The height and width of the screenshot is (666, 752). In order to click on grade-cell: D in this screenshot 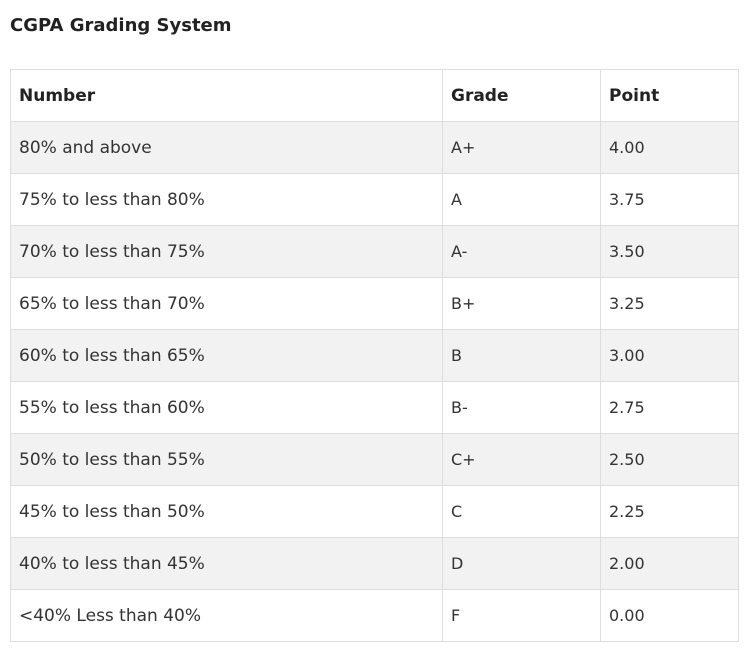, I will do `click(521, 563)`.